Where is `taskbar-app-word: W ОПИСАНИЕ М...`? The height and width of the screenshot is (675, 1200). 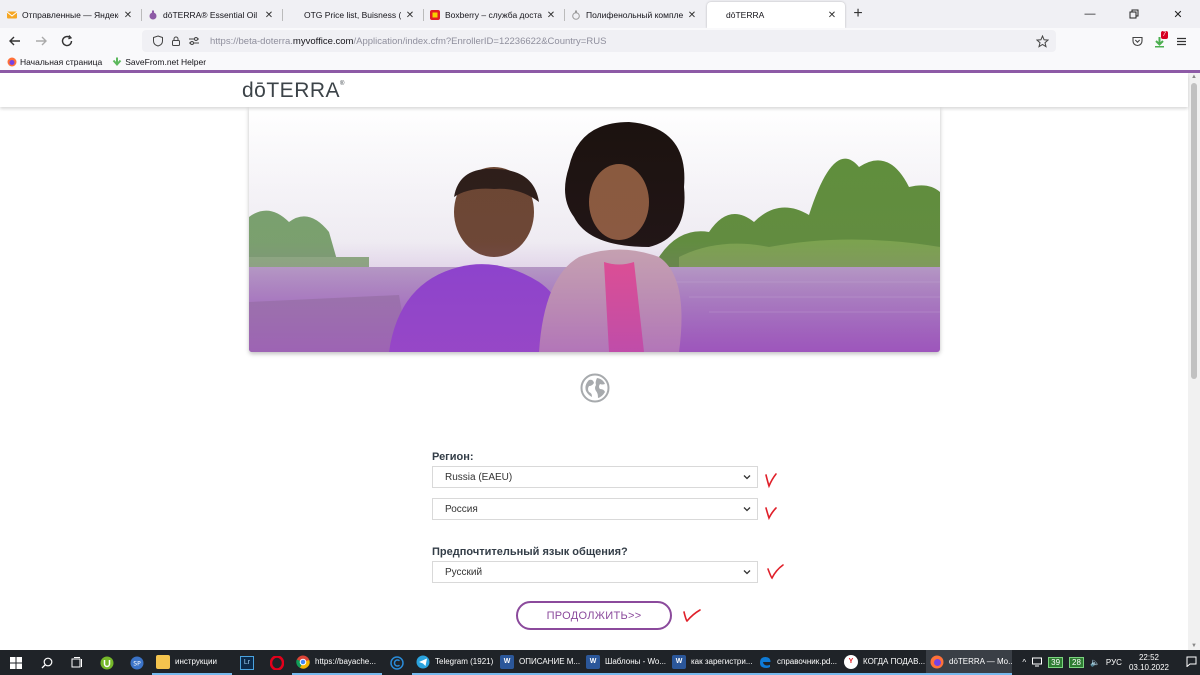 taskbar-app-word: W ОПИСАНИЕ М... is located at coordinates (539, 662).